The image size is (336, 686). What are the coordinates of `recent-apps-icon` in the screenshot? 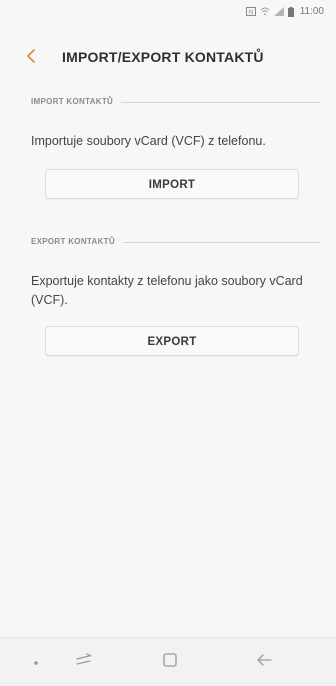 It's located at (84, 662).